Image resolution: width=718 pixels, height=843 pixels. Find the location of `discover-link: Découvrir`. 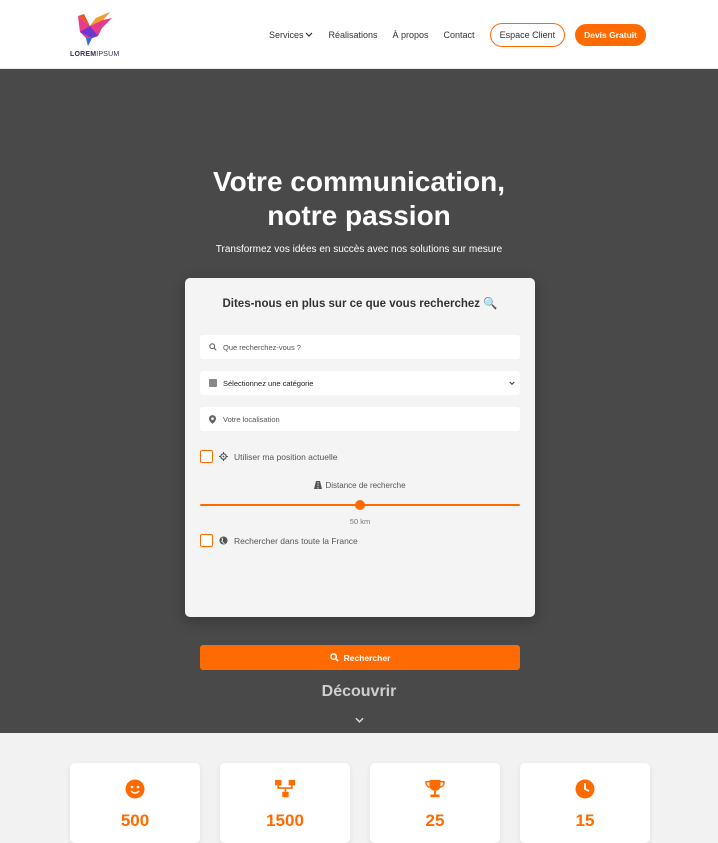

discover-link: Découvrir is located at coordinates (359, 692).